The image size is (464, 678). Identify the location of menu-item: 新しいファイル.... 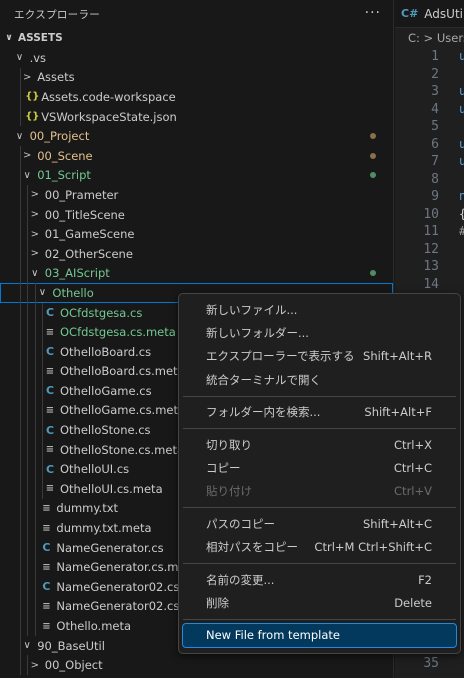
(319, 309).